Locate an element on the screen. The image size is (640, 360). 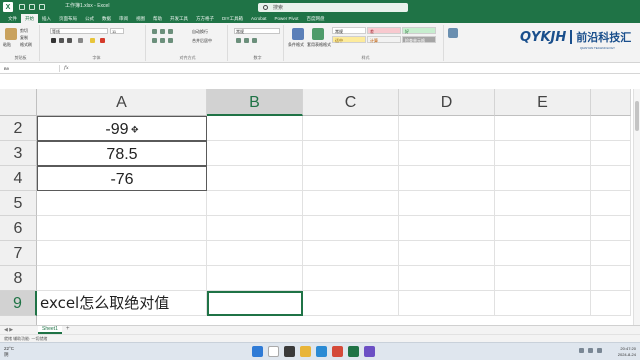
cell-c9 is located at coordinates (351, 303).